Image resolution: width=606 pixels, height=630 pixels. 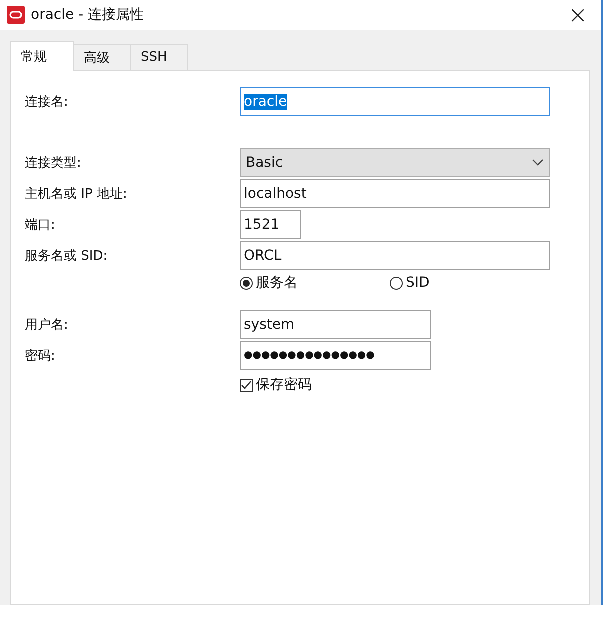 I want to click on input-field: localhost, so click(x=395, y=193).